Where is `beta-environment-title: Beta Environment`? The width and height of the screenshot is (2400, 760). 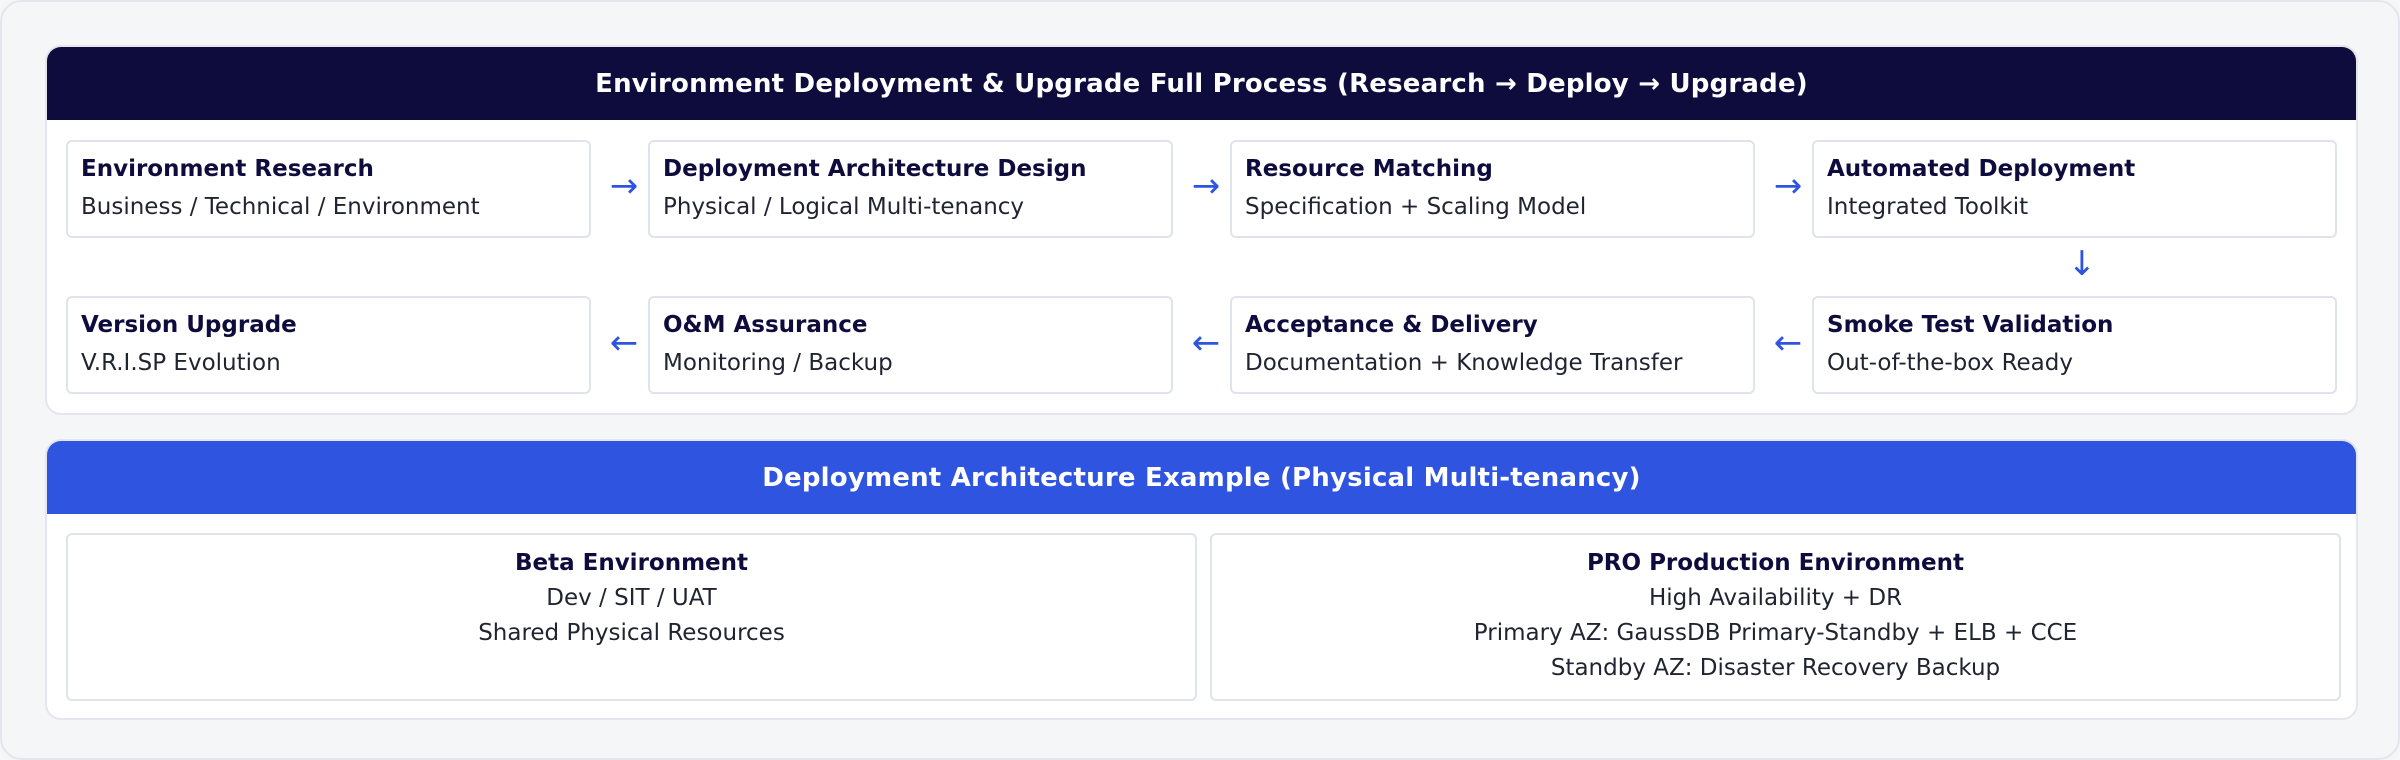 beta-environment-title: Beta Environment is located at coordinates (631, 563).